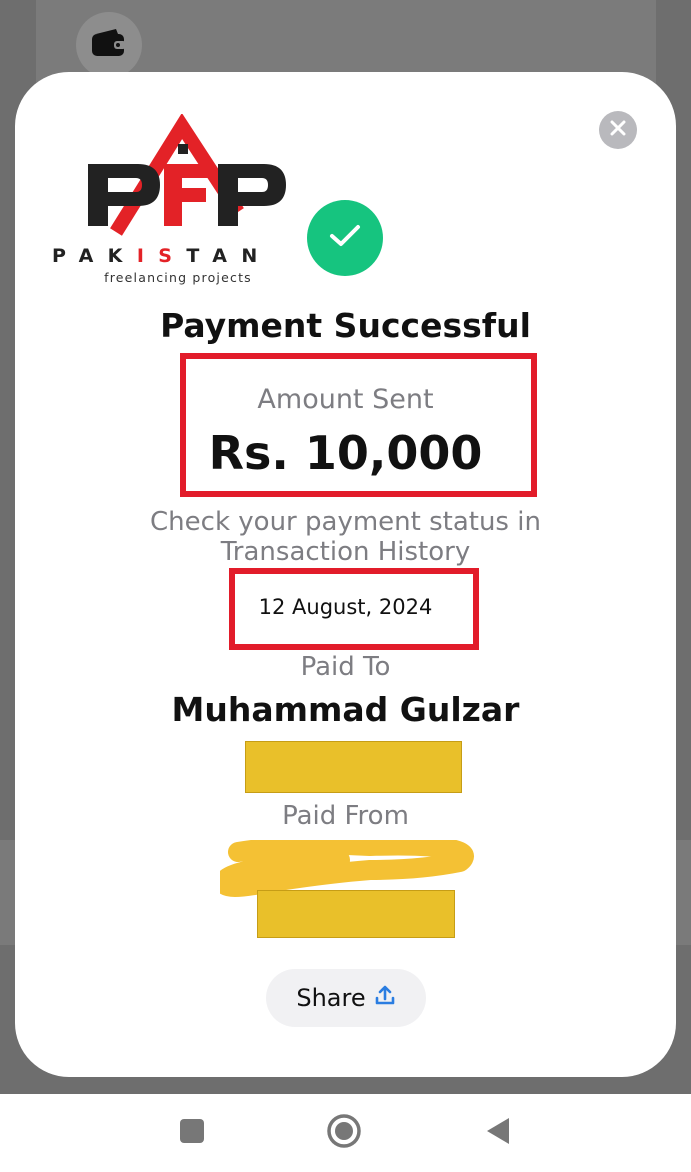  I want to click on amount-label: Amount Sent, so click(345, 399).